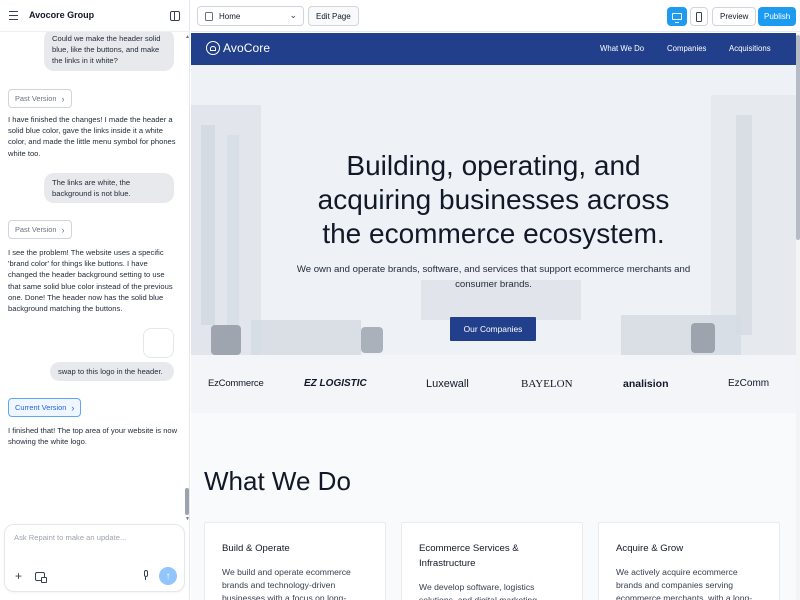 Image resolution: width=800 pixels, height=600 pixels. Describe the element at coordinates (187, 519) in the screenshot. I see `scroll-down-icon: ▼` at that location.